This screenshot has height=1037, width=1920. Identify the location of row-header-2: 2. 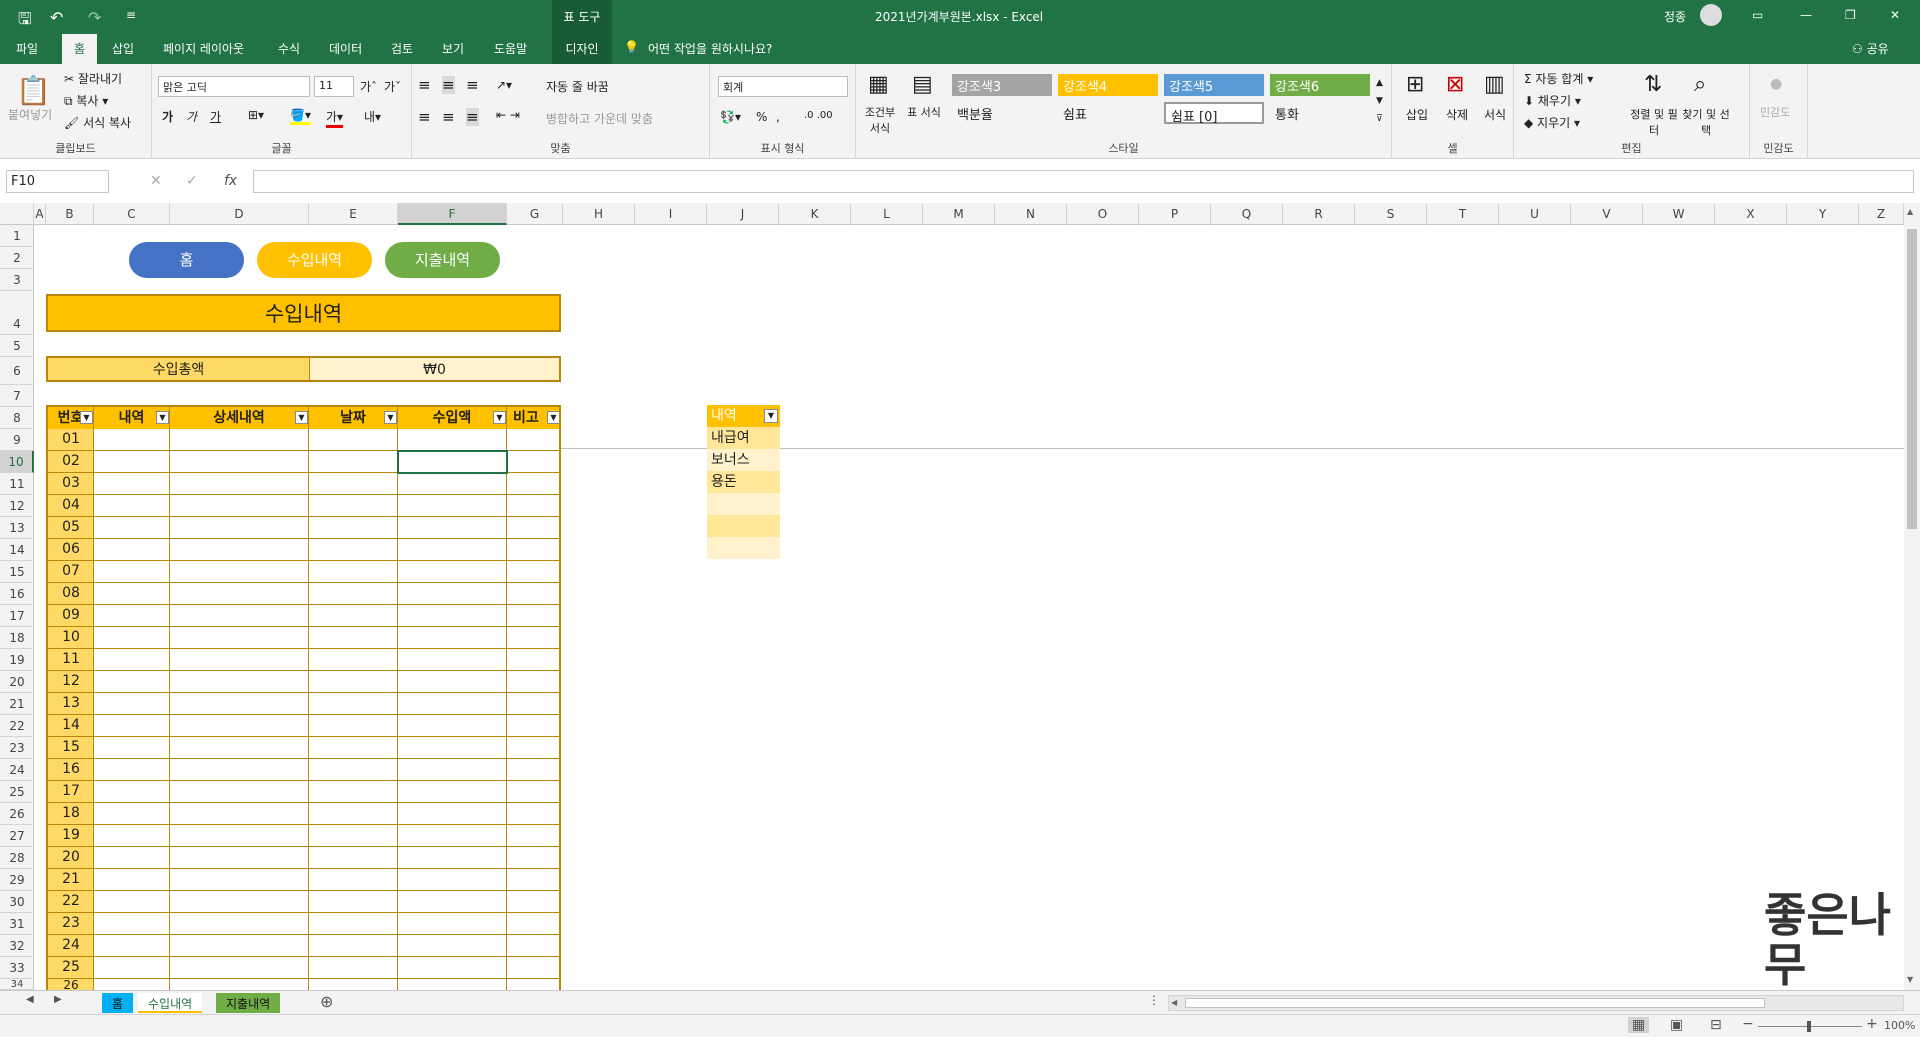
(17, 258).